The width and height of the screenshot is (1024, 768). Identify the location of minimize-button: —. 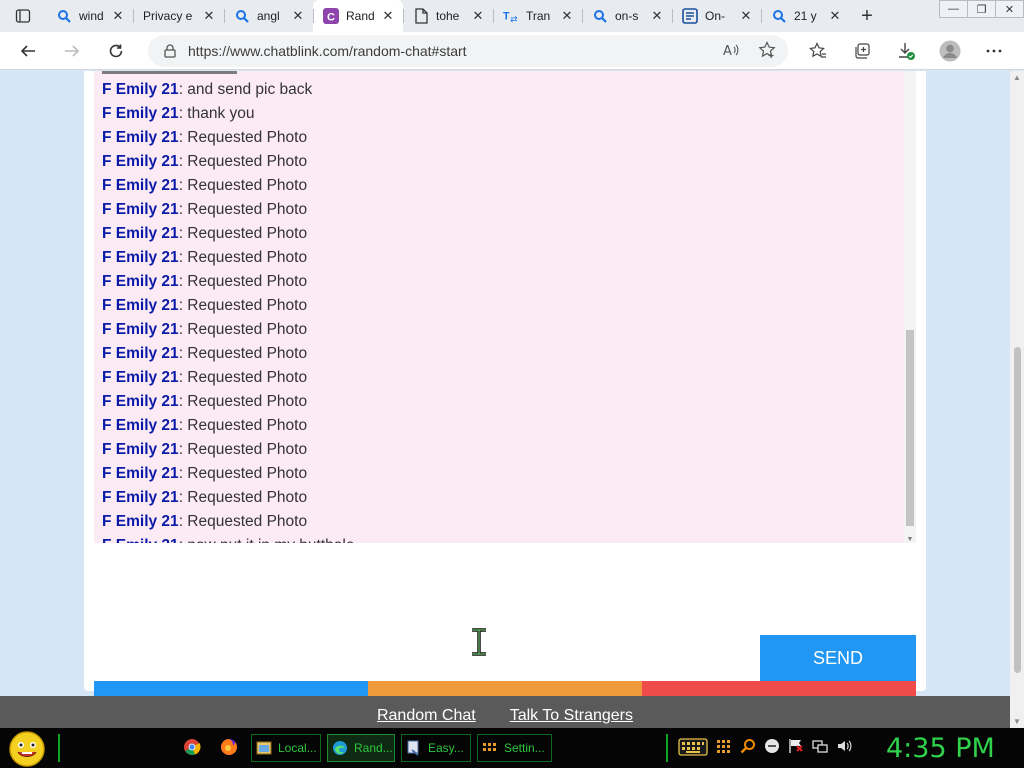
(953, 9).